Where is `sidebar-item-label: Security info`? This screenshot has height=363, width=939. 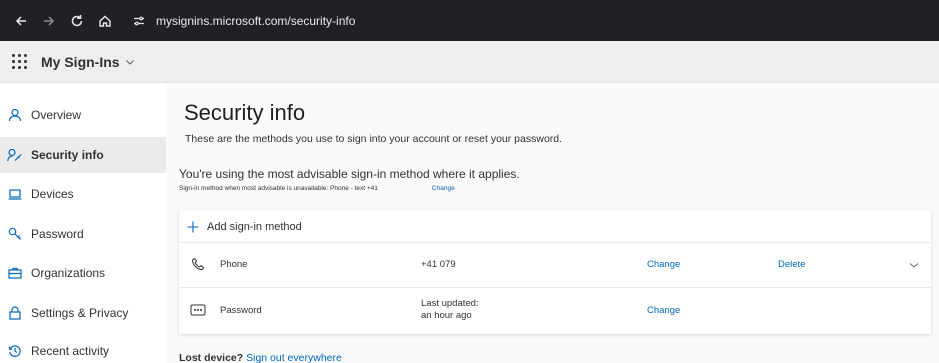 sidebar-item-label: Security info is located at coordinates (67, 155).